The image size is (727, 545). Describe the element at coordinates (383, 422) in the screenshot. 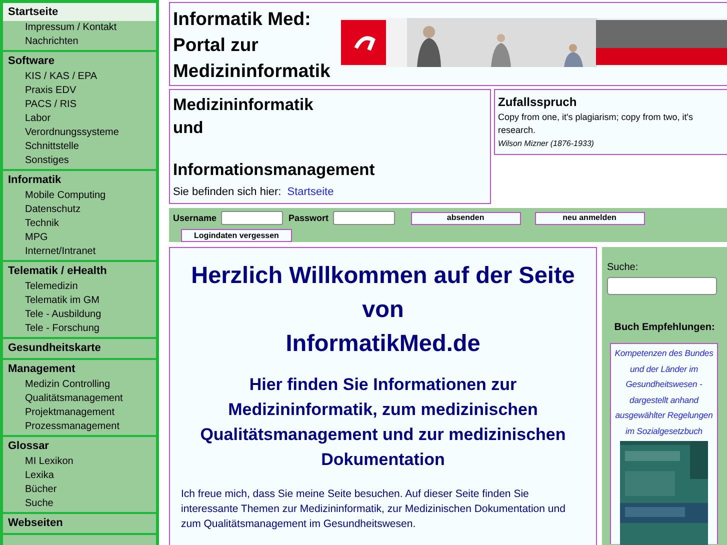

I see `subheading: Hier finden Sie Informationen zur Medizininformatik, zum medizinischen Qualitätsmanagement und zur medizinischen Dokumentation` at that location.